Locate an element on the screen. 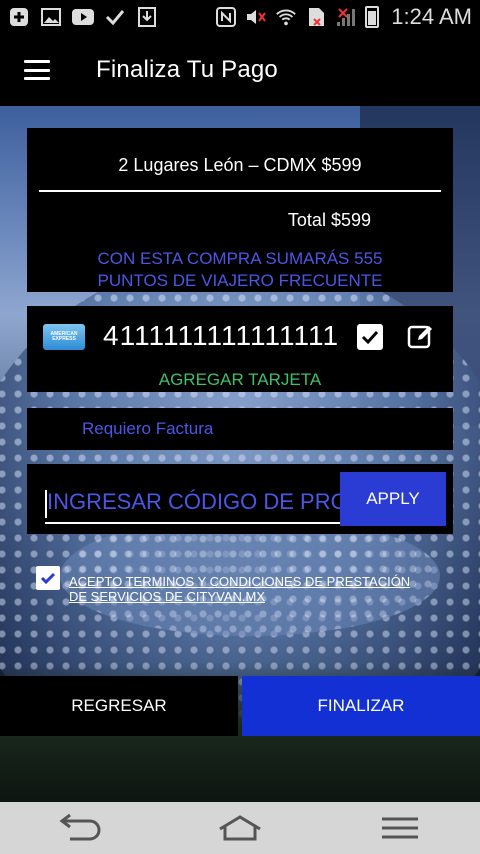 The image size is (480, 854). sim-icon is located at coordinates (316, 17).